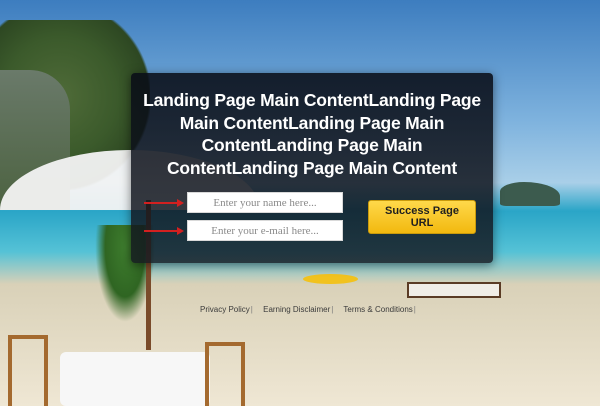 The height and width of the screenshot is (406, 600). What do you see at coordinates (265, 202) in the screenshot?
I see `name-field` at bounding box center [265, 202].